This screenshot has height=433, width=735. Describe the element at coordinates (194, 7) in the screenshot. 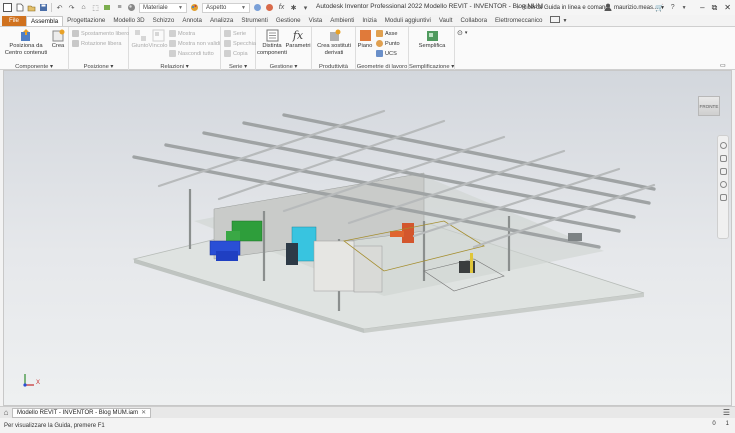

I see `appearance-icon` at that location.